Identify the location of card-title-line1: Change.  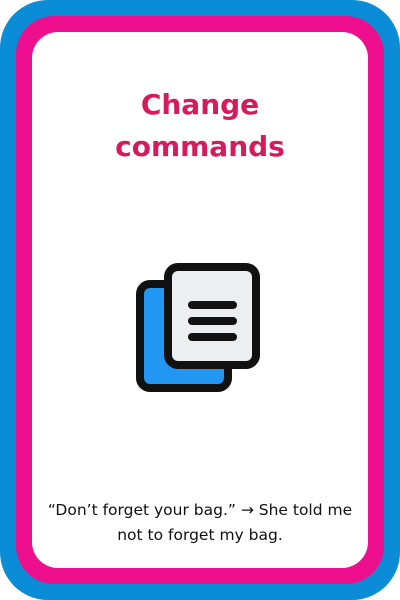
(200, 104).